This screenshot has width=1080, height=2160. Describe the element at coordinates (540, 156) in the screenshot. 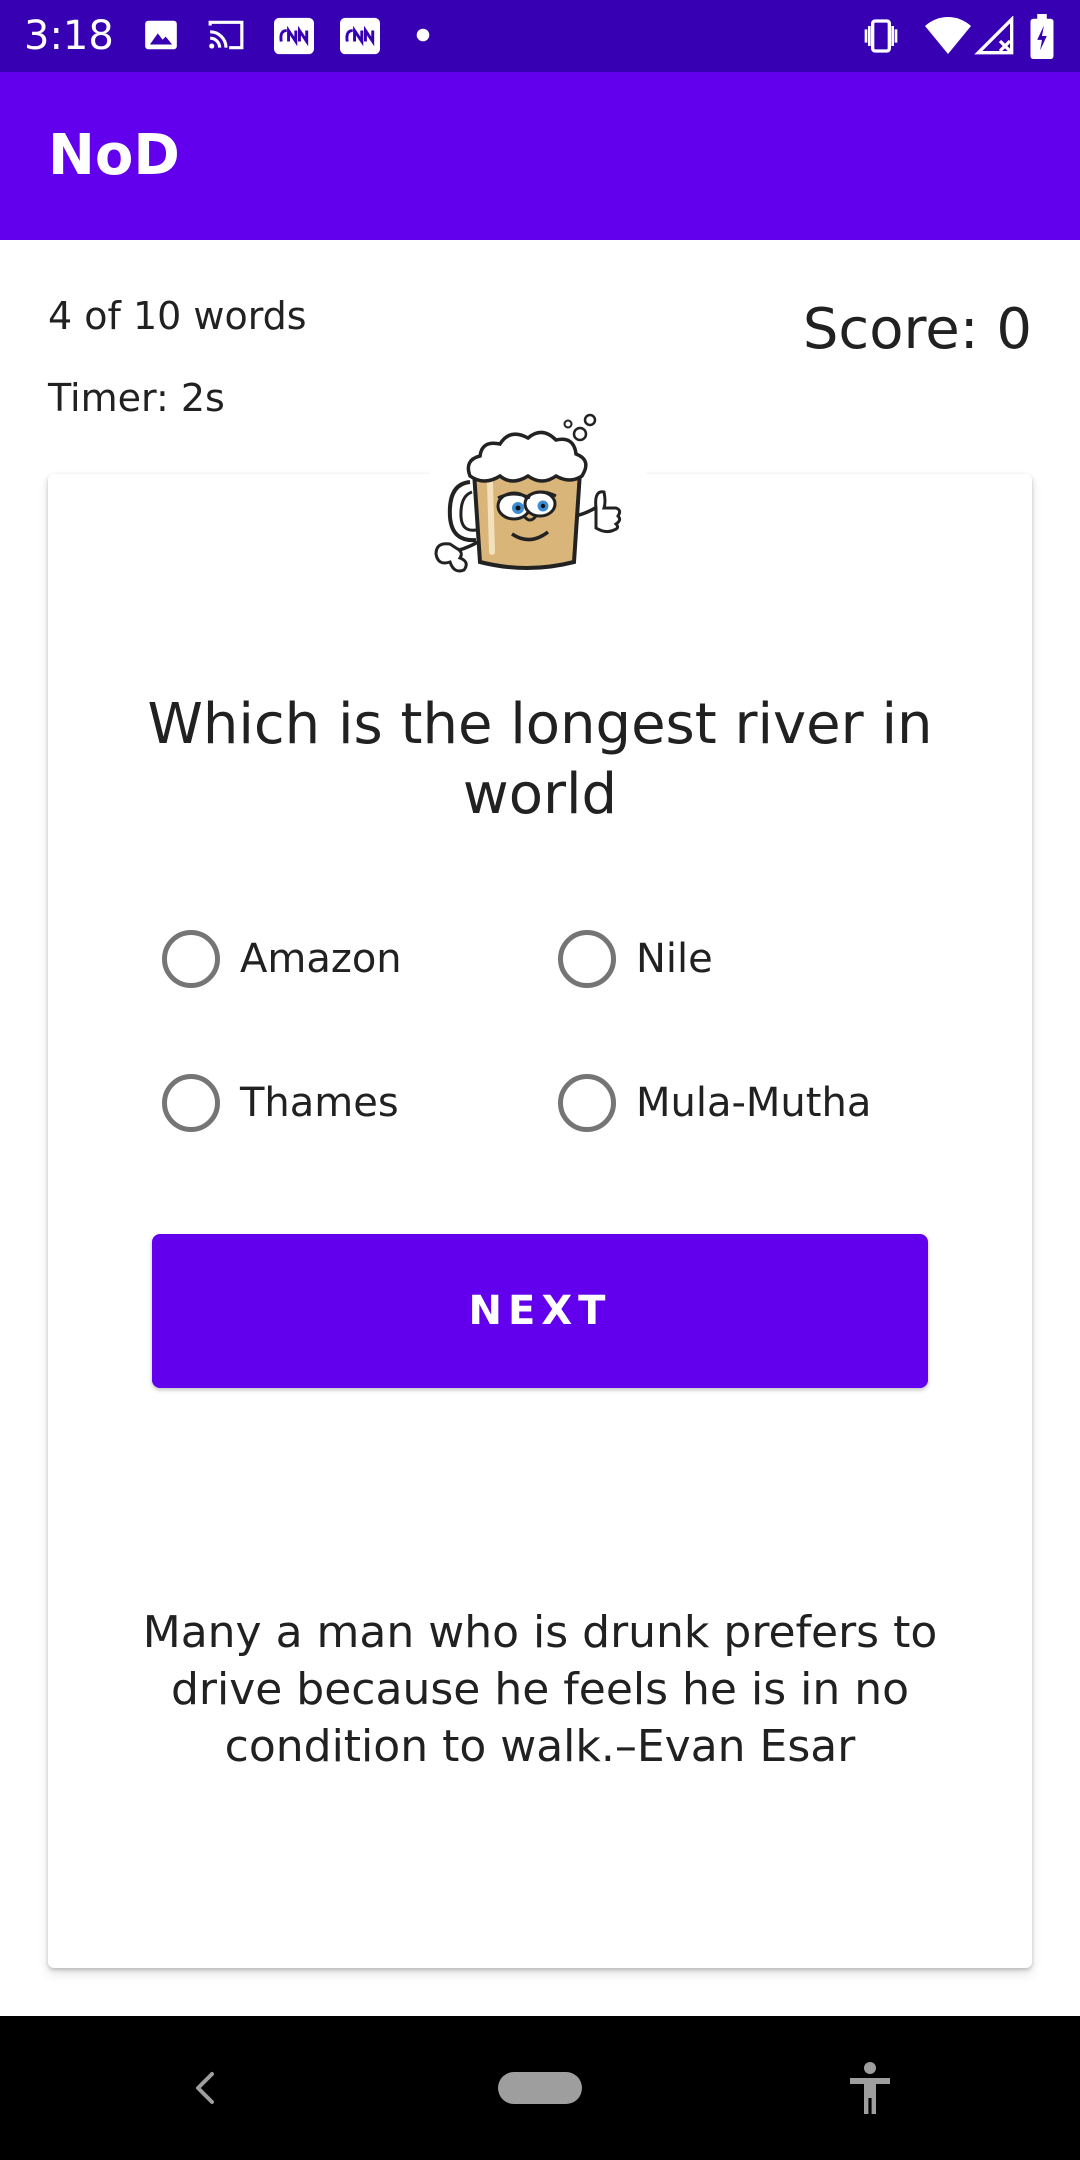

I see `app-bar: NoD` at that location.